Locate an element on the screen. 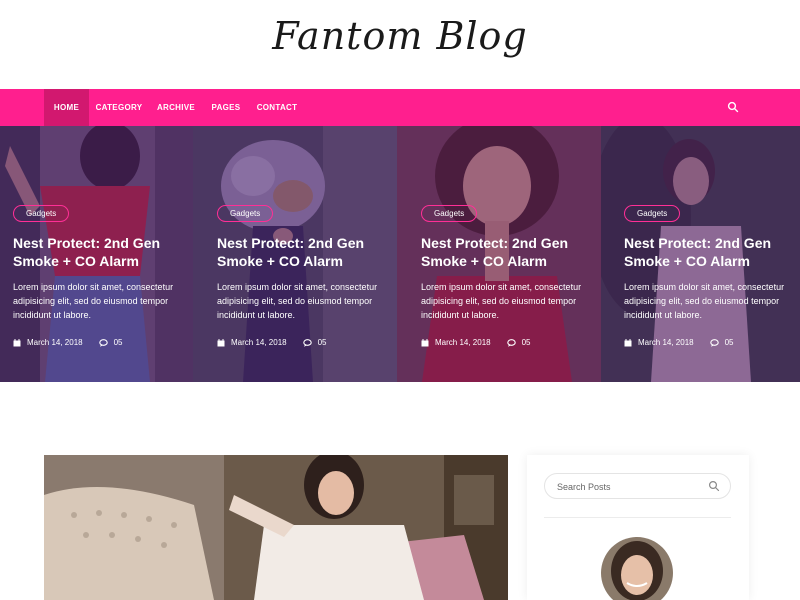 This screenshot has height=600, width=800. nav-item-home: HOME is located at coordinates (66, 107).